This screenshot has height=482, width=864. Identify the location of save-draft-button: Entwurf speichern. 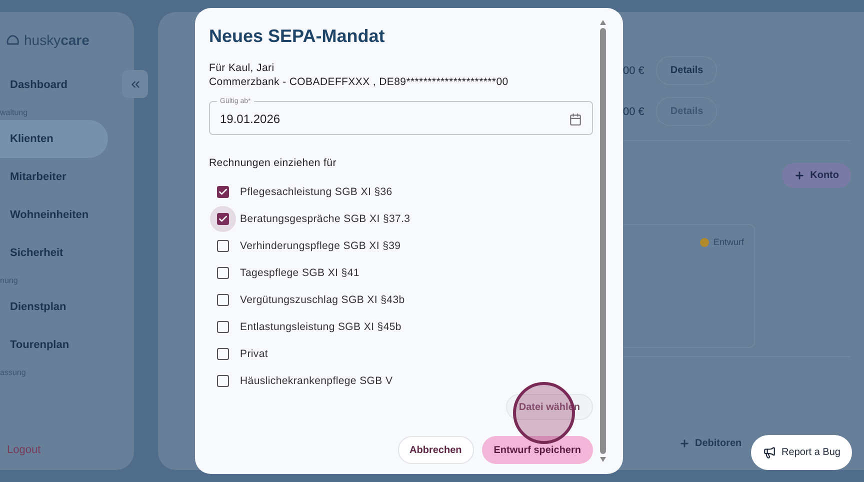
(537, 450).